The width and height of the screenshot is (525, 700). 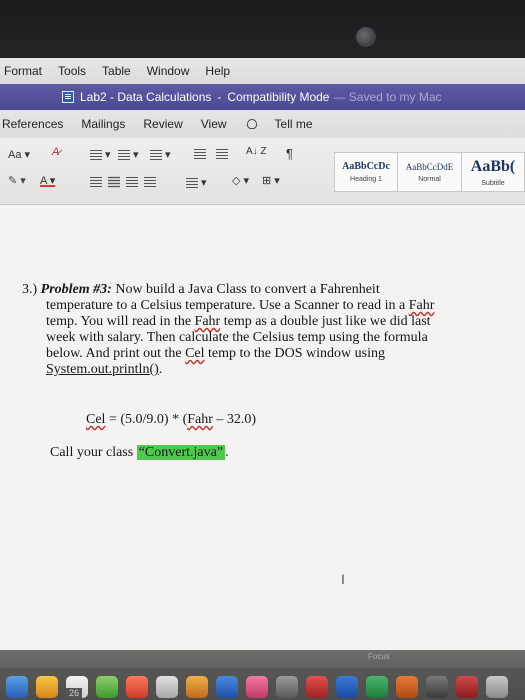 I want to click on formula-line: Cel = (5.0/9.0) * (Fahr – 32.0), so click(x=171, y=420).